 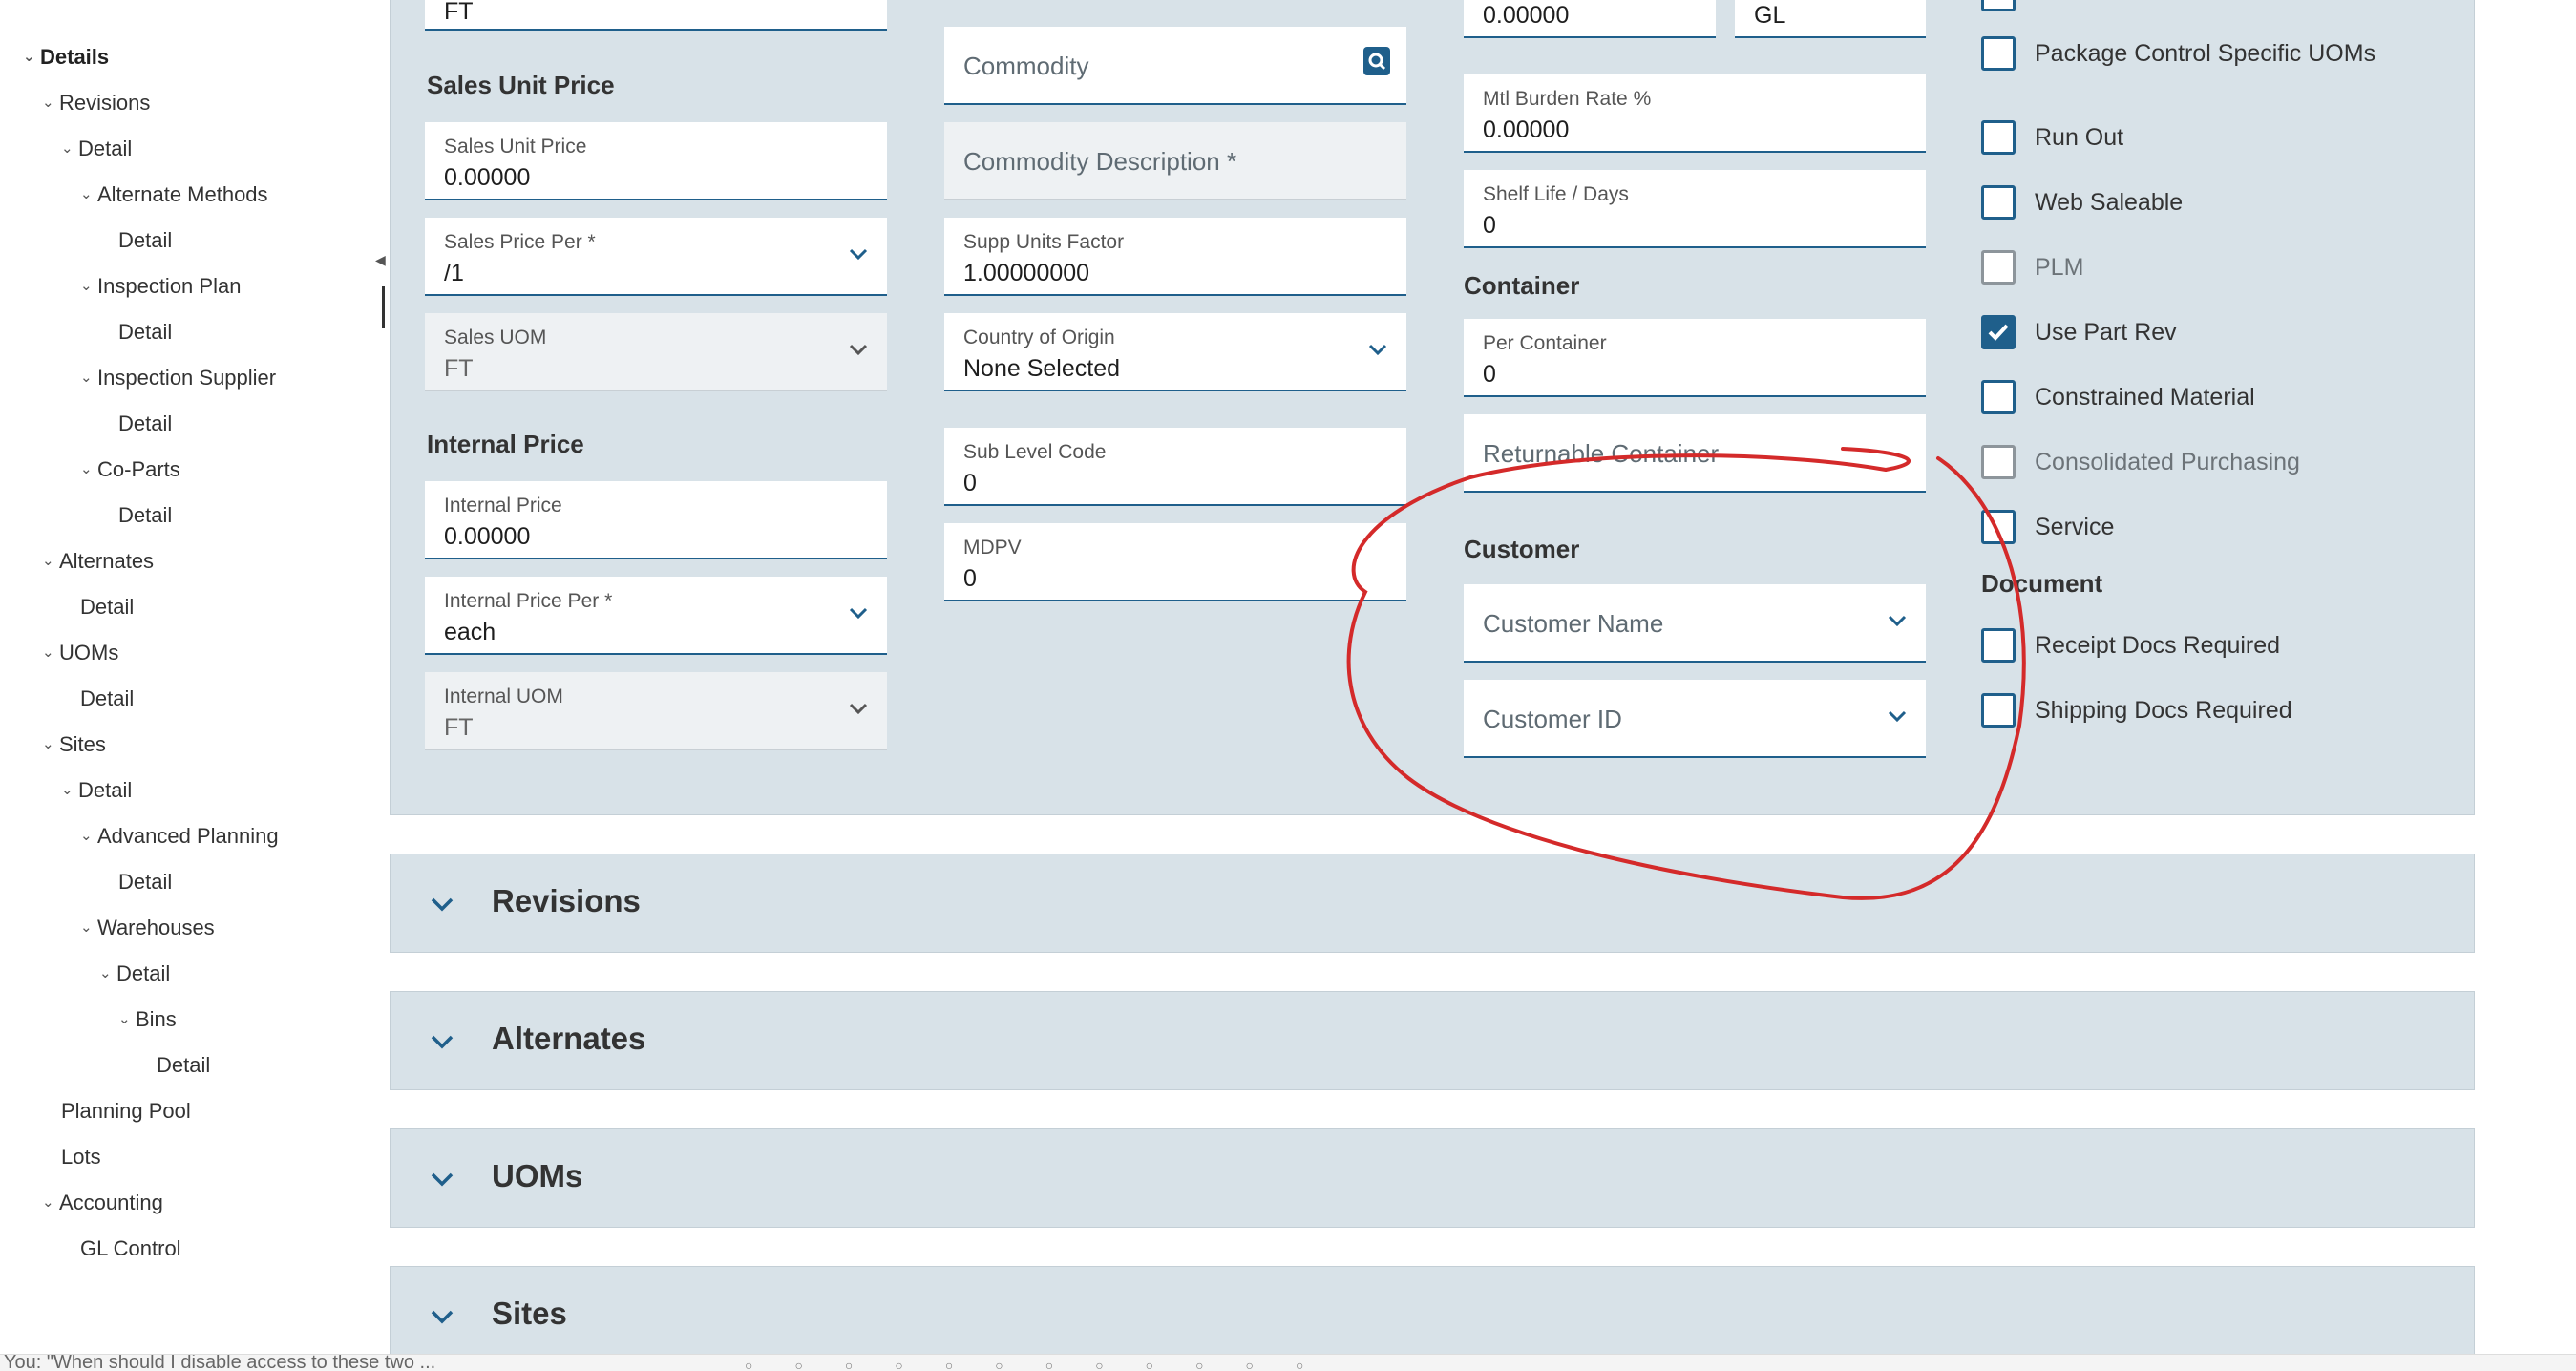 What do you see at coordinates (147, 928) in the screenshot?
I see `tree-item-warehouses: ⌄ Warehouses` at bounding box center [147, 928].